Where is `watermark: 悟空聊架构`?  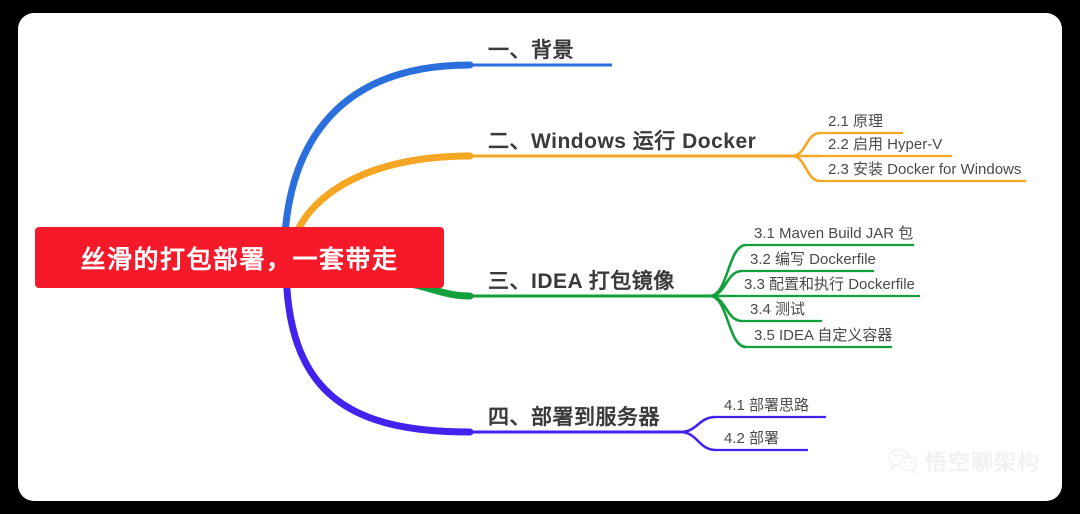 watermark: 悟空聊架构 is located at coordinates (964, 461).